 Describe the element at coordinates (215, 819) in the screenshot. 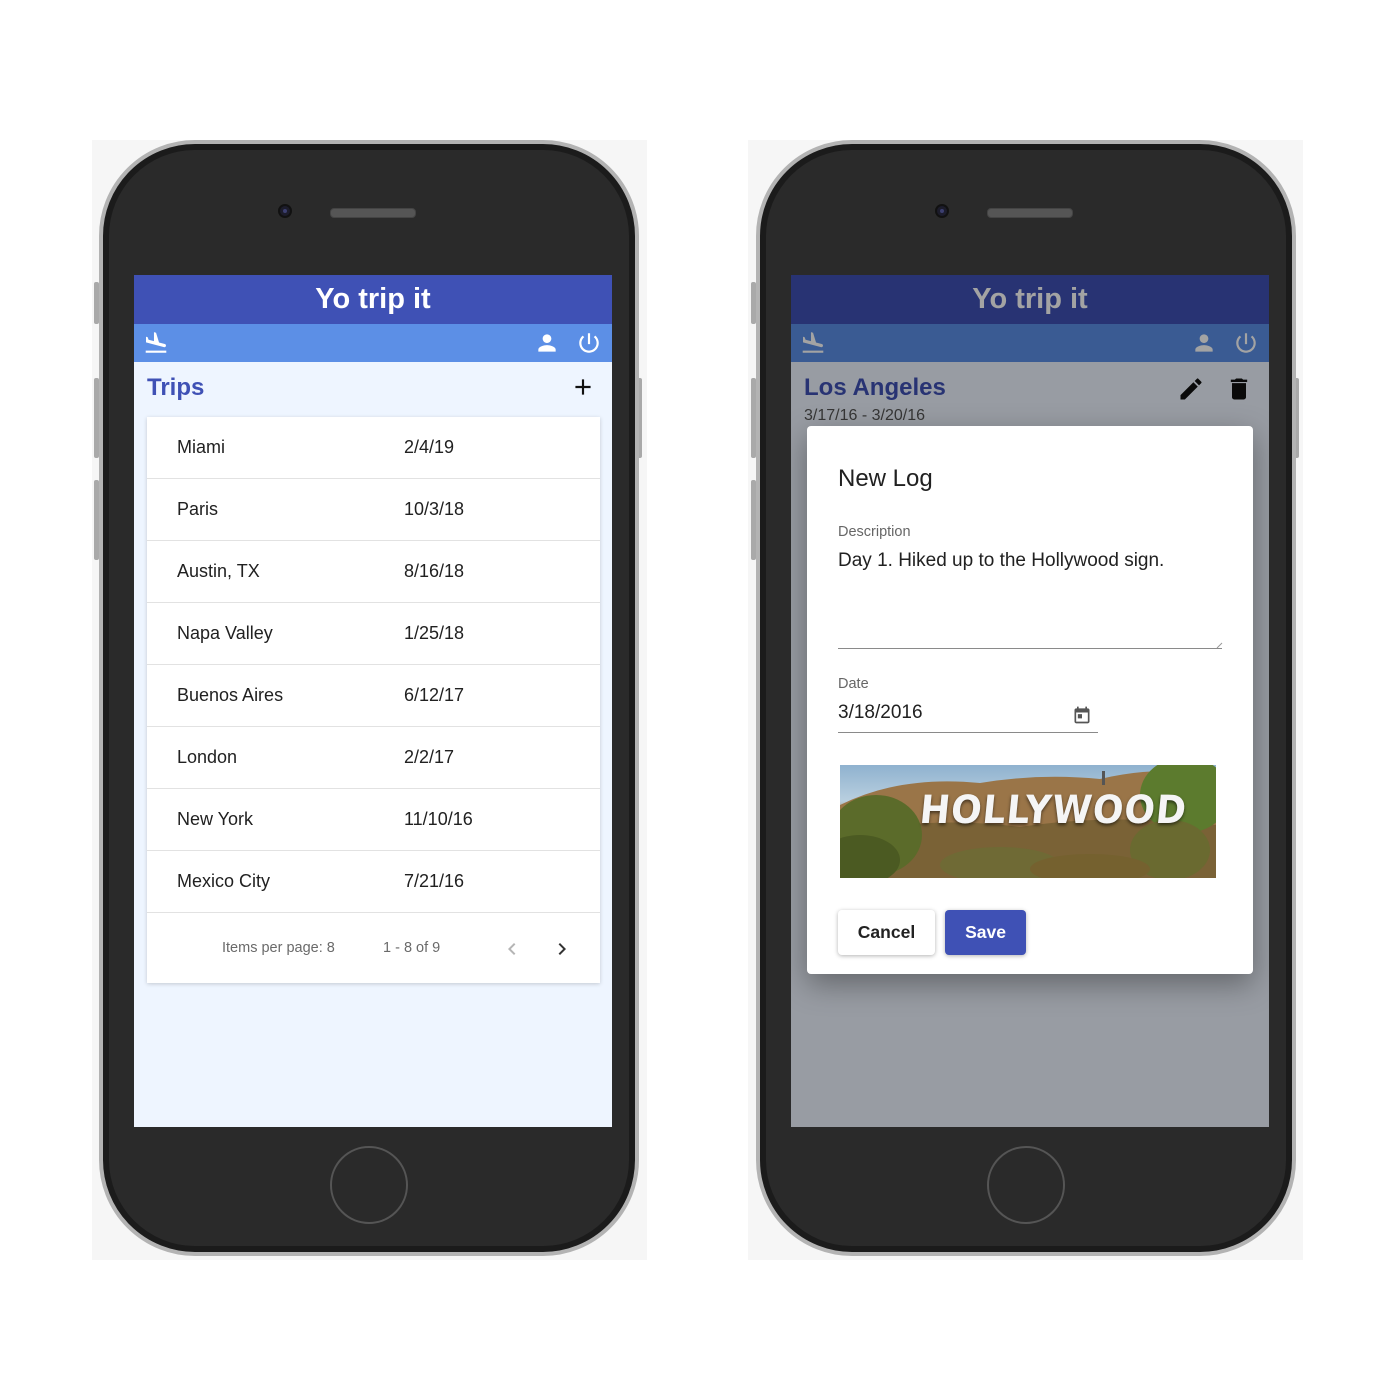

I see `trip-name: New York` at that location.